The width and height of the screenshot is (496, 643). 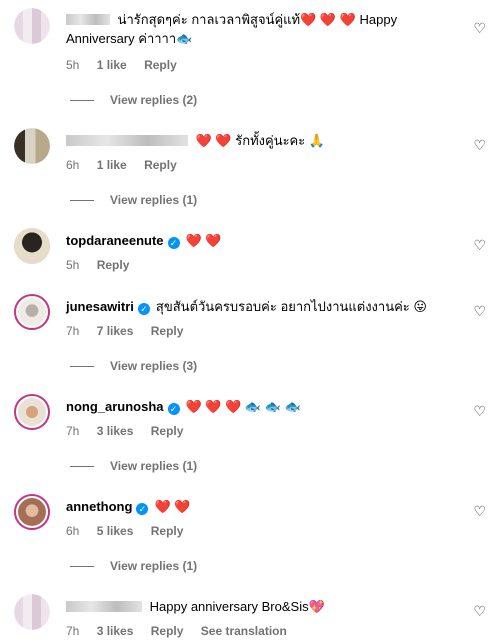 I want to click on comment-text: ❤️ ❤️ ❤️ 🐟 🐟 🐟, so click(x=243, y=406).